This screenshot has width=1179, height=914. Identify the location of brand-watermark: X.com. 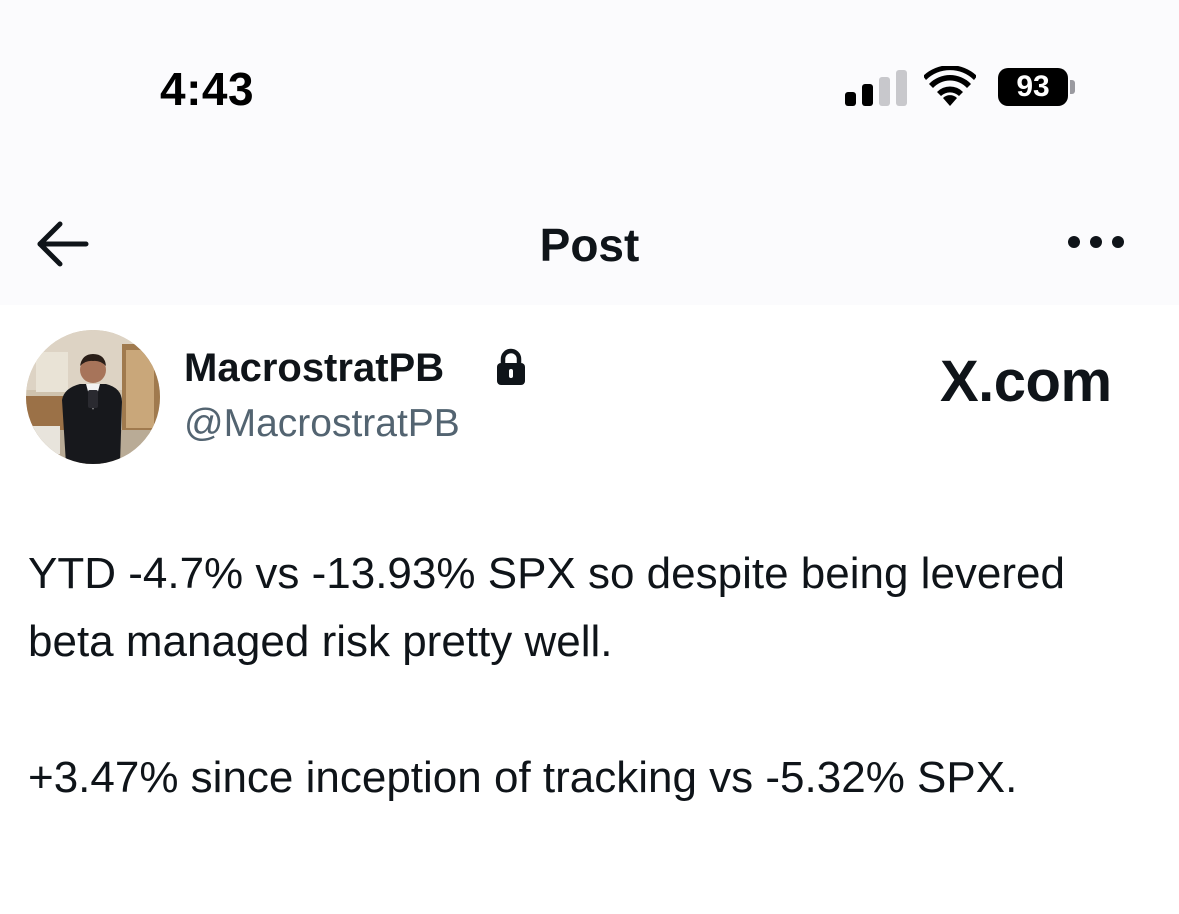
(1026, 381).